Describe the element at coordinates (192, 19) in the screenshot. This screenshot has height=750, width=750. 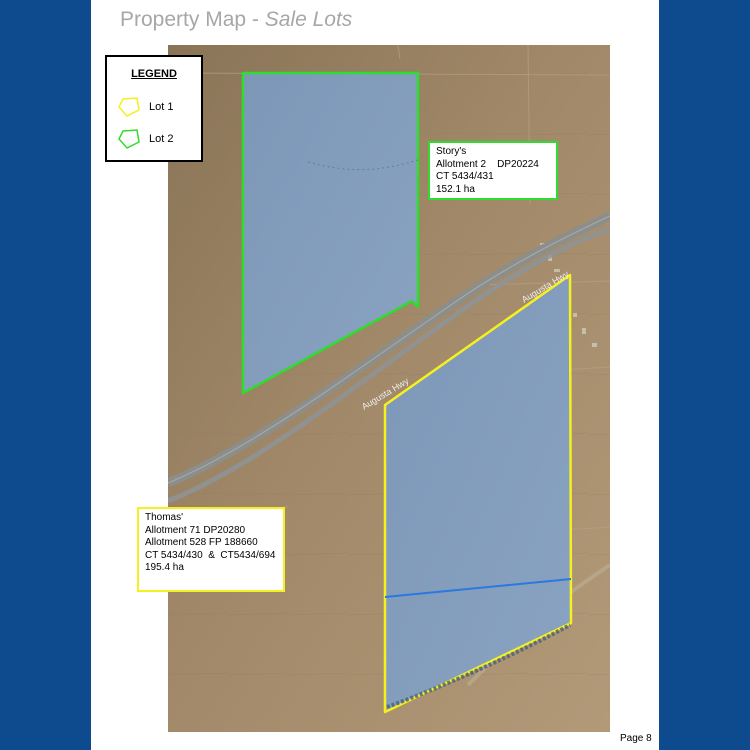
I see `title-main: Property Map -` at that location.